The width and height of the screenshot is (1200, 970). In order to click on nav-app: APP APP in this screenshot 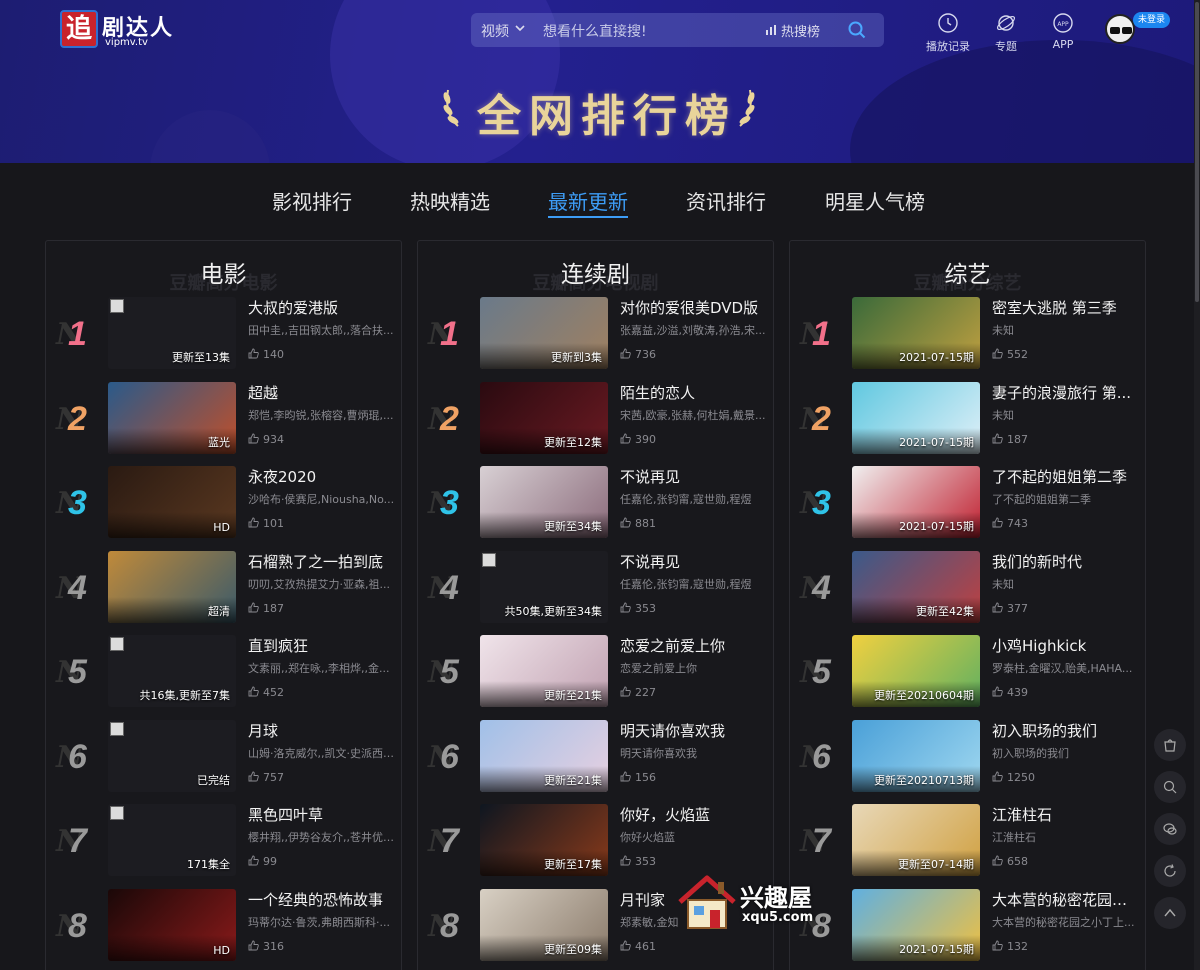, I will do `click(1063, 32)`.